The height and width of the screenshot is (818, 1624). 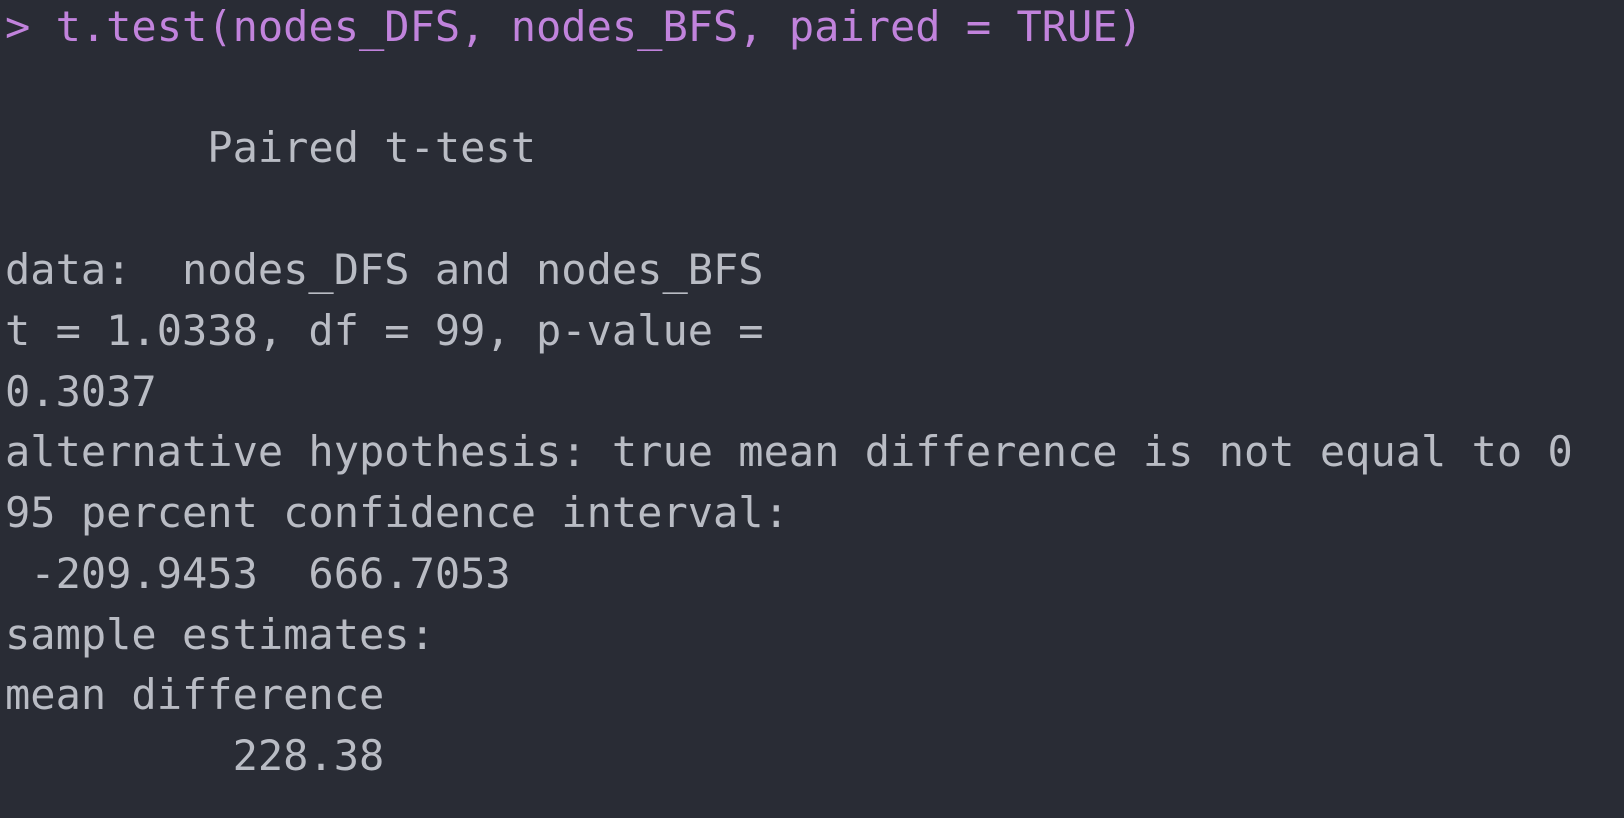 What do you see at coordinates (397, 512) in the screenshot?
I see `output-ci-label: 95 percent confidence interval:` at bounding box center [397, 512].